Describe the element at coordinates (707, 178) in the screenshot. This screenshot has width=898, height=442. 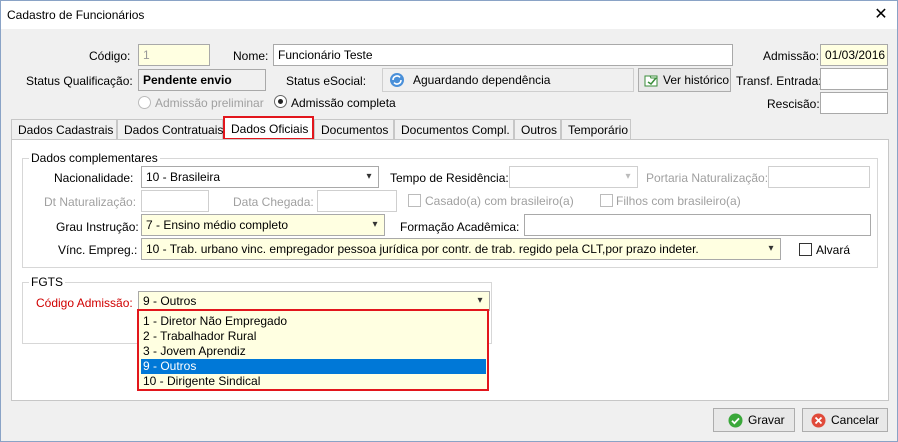
I see `portaria-label: Portaria Naturalização:` at that location.